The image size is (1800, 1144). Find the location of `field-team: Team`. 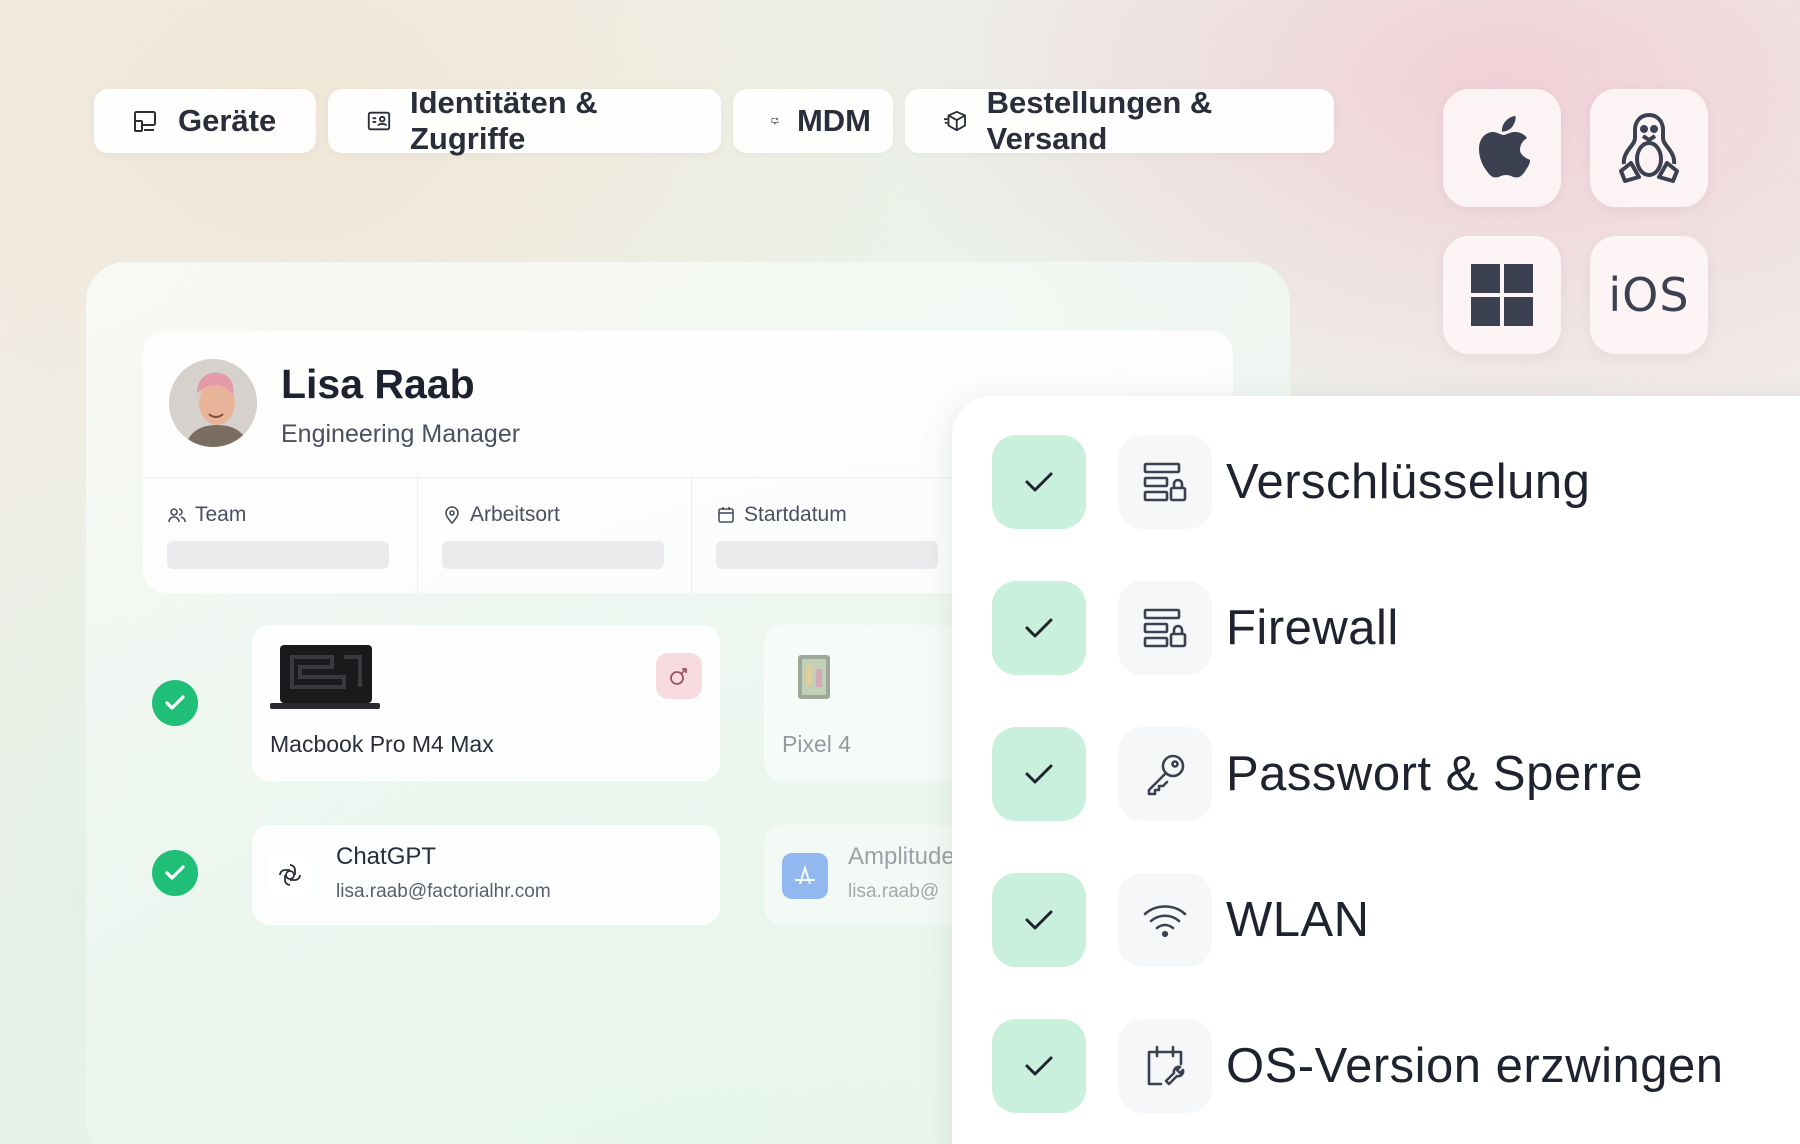

field-team: Team is located at coordinates (280, 535).